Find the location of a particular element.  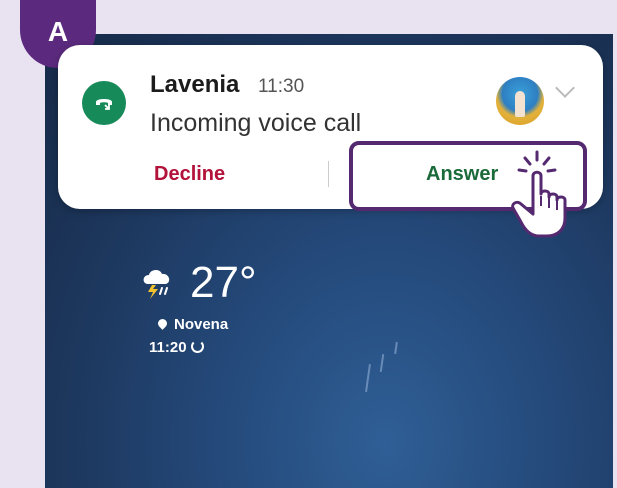

call-subtitle: Incoming voice call is located at coordinates (256, 123).